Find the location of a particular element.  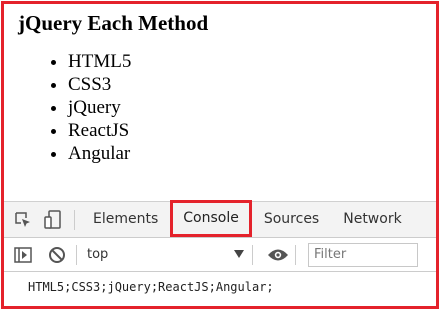

context-select: top is located at coordinates (165, 255).